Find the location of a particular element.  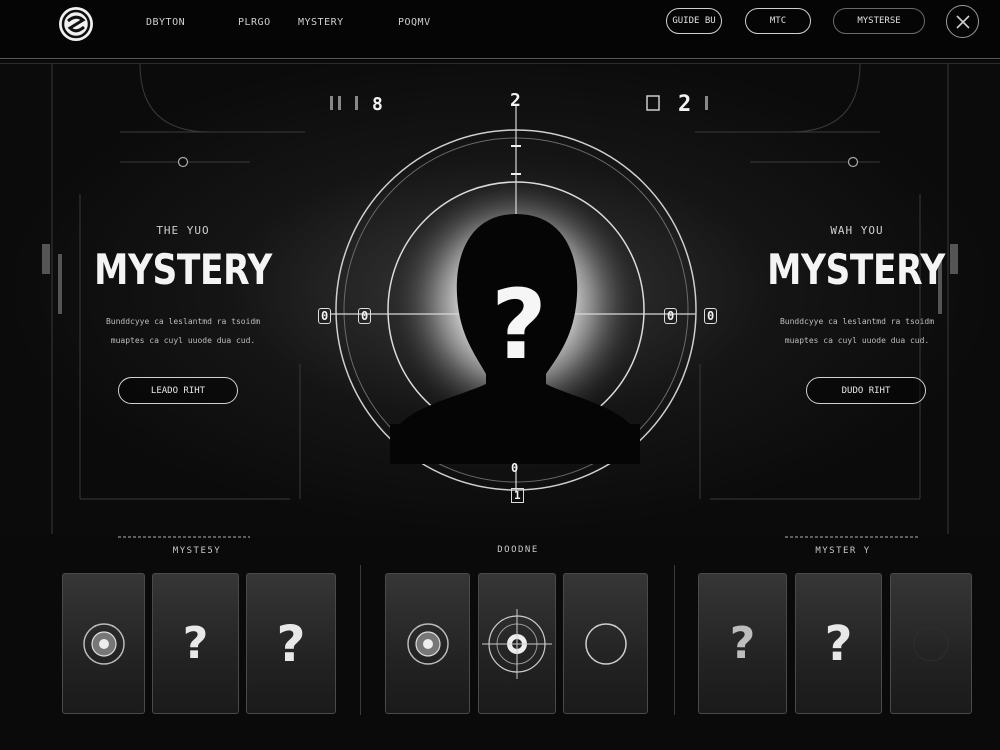

section-label-1: MYSTE5Y is located at coordinates (197, 551).